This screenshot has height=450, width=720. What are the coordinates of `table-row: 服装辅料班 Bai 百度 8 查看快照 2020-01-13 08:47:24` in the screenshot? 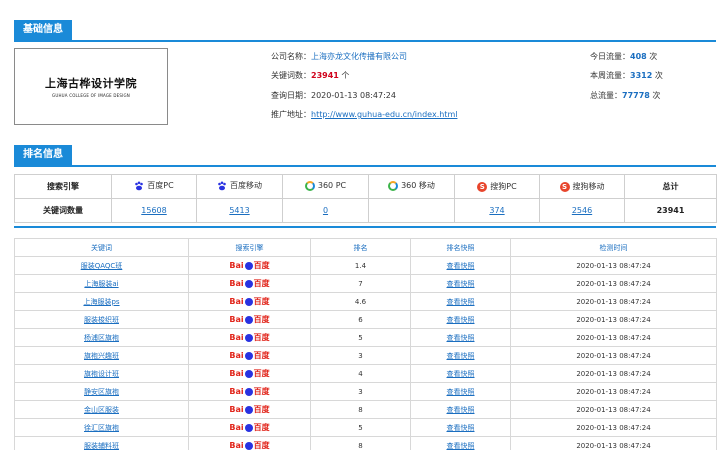 It's located at (365, 443).